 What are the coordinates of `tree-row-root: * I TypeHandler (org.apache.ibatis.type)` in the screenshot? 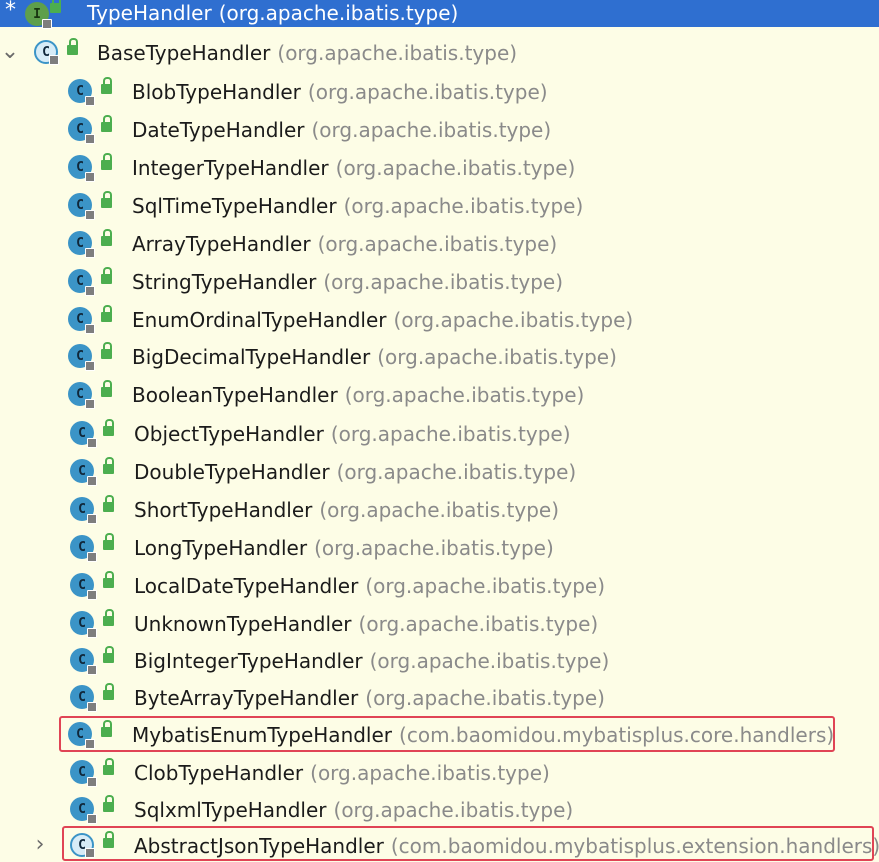 It's located at (439, 14).